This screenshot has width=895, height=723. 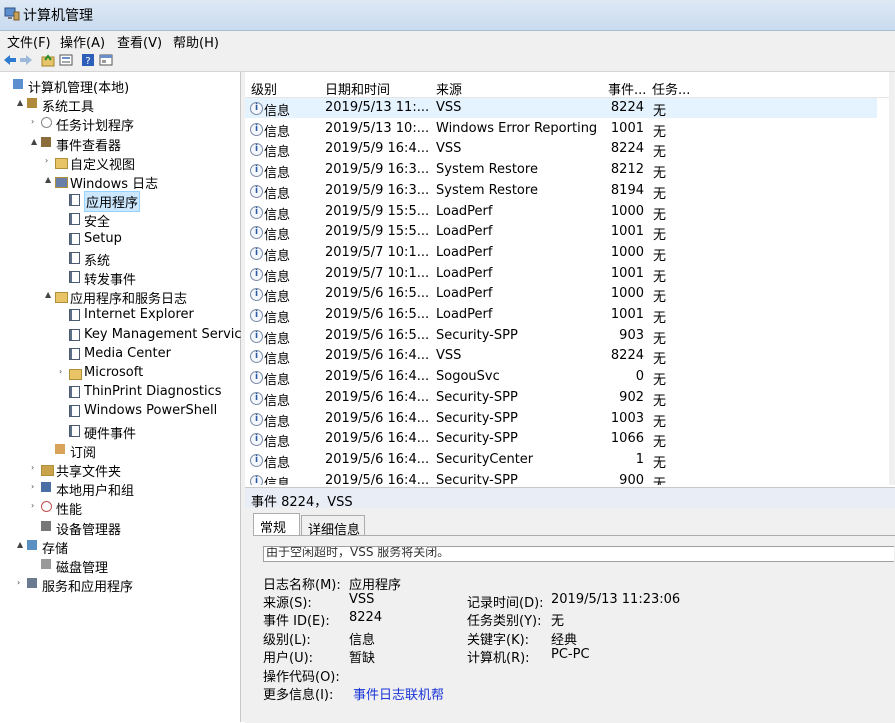 I want to click on tree-node-label: 共享文件夹, so click(x=89, y=472).